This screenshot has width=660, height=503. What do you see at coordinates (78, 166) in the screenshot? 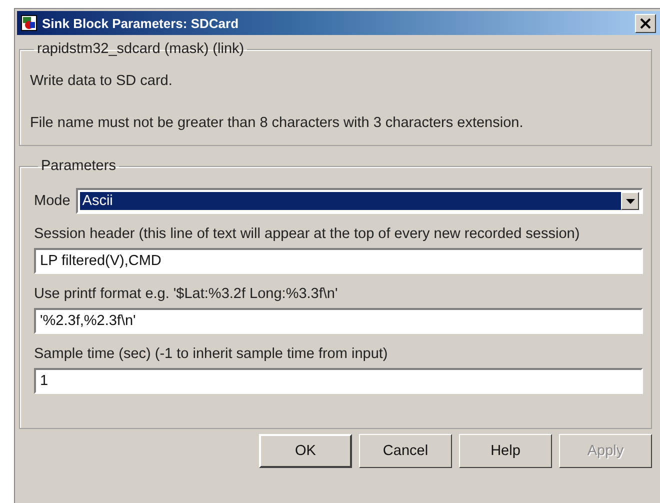
I see `group-title: Parameters` at bounding box center [78, 166].